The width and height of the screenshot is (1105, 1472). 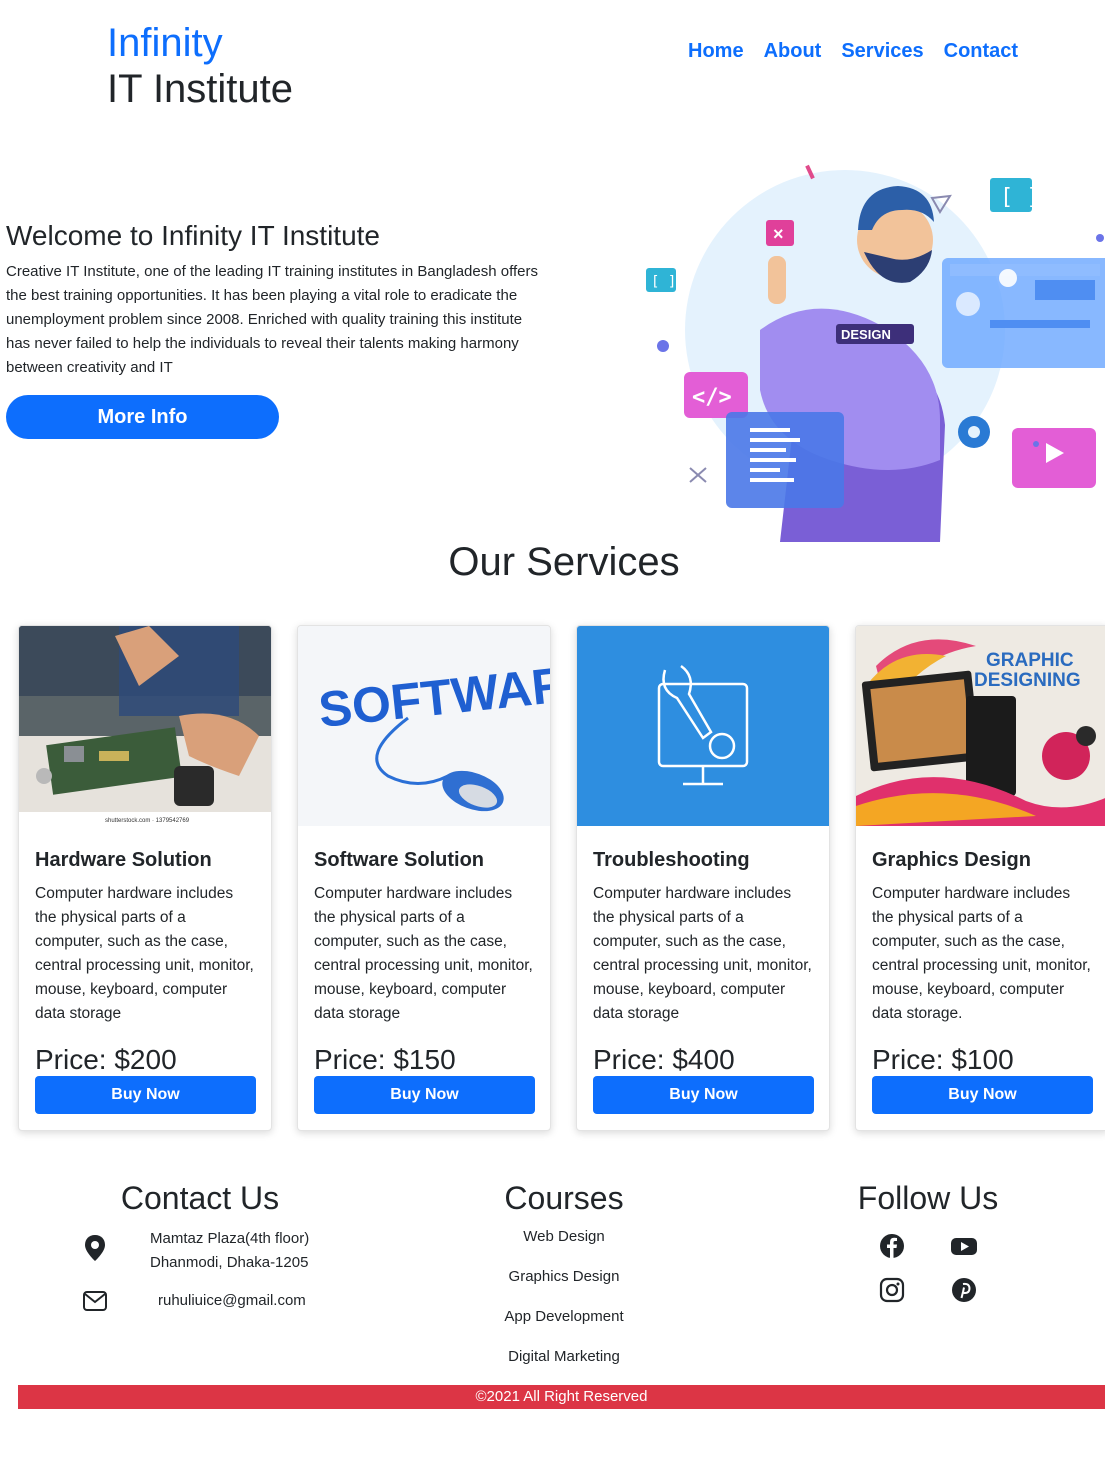 What do you see at coordinates (229, 1262) in the screenshot?
I see `address-line-2: Dhanmodi, Dhaka-1205` at bounding box center [229, 1262].